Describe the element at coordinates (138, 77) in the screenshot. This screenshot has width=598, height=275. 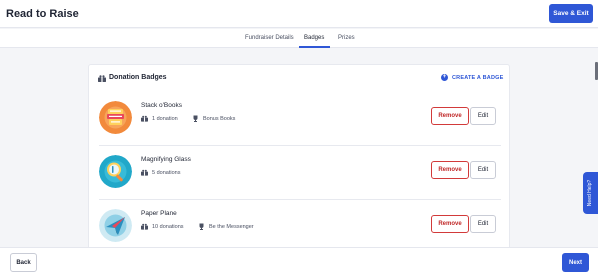
I see `card-title: Donation Badges` at that location.